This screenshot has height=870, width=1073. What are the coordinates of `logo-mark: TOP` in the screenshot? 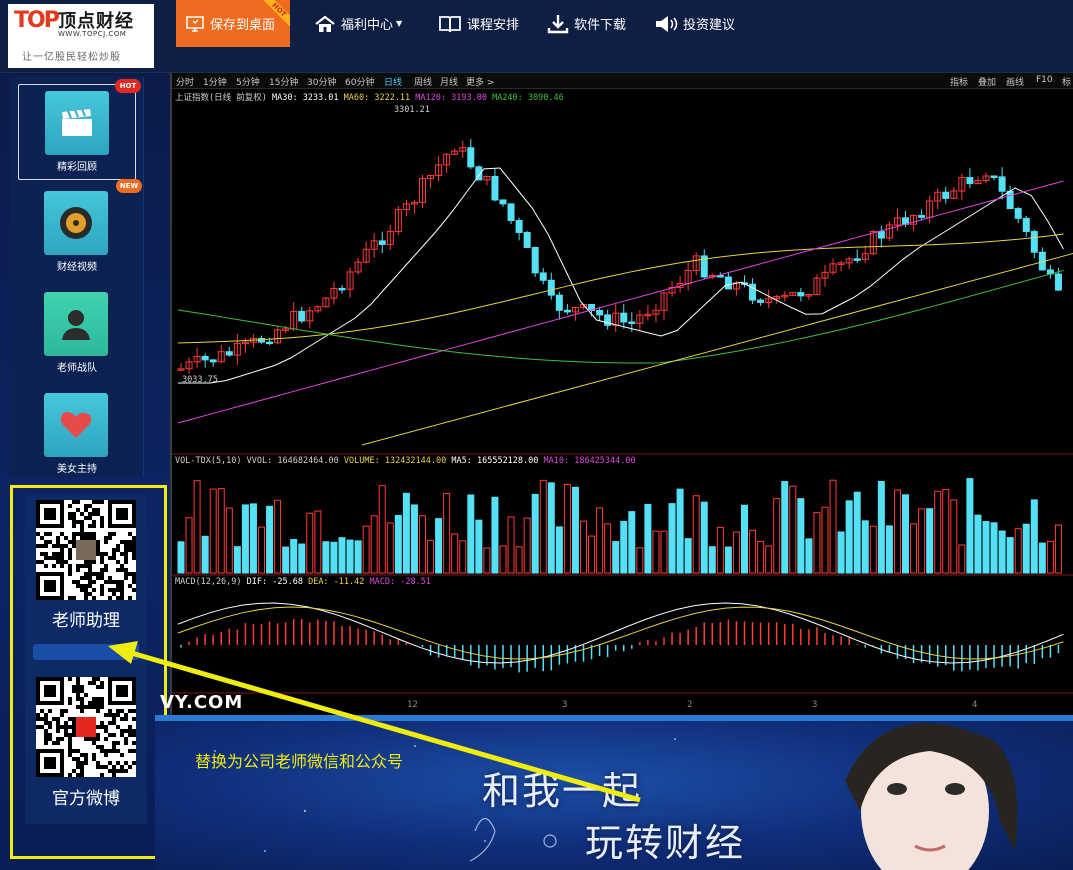 It's located at (37, 20).